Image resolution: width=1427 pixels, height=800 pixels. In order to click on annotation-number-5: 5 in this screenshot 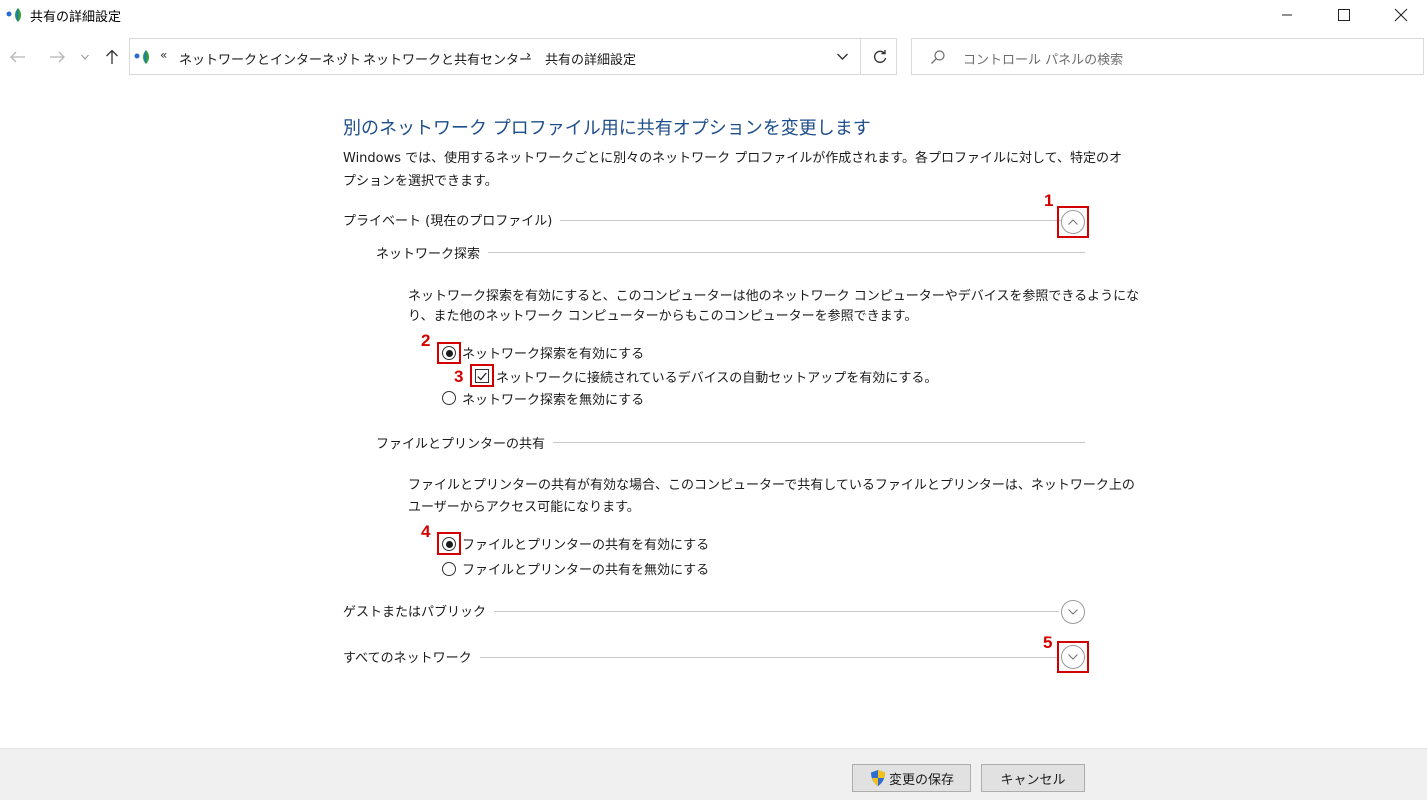, I will do `click(1048, 642)`.